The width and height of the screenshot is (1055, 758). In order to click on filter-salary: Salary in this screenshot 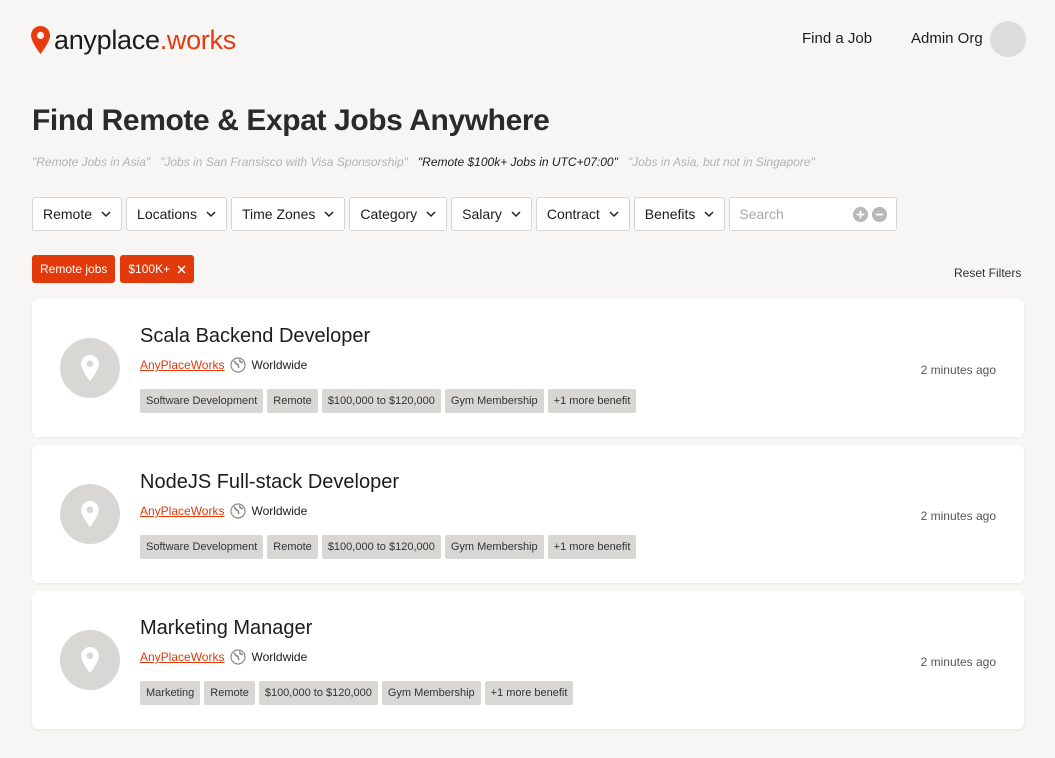, I will do `click(491, 214)`.